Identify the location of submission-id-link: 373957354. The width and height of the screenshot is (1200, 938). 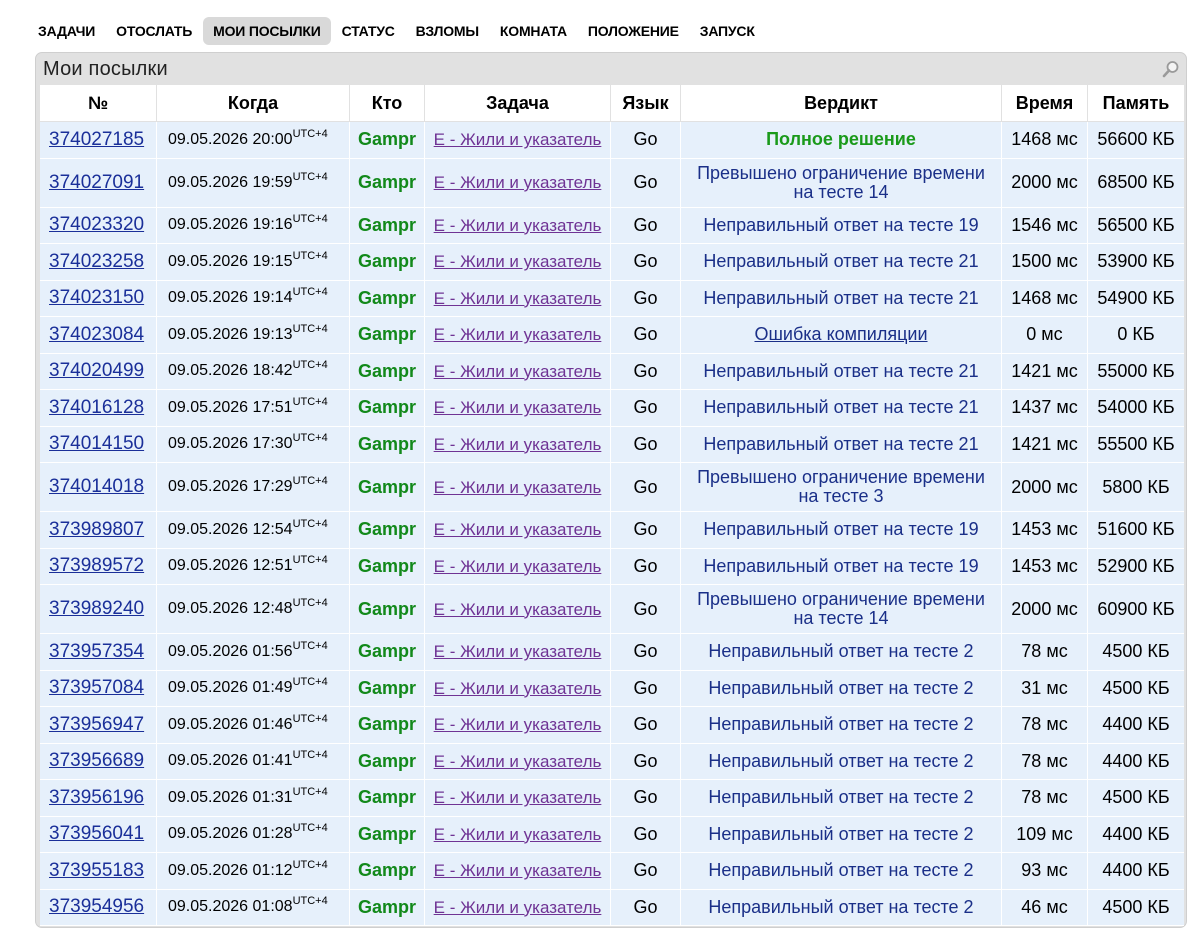
(96, 651).